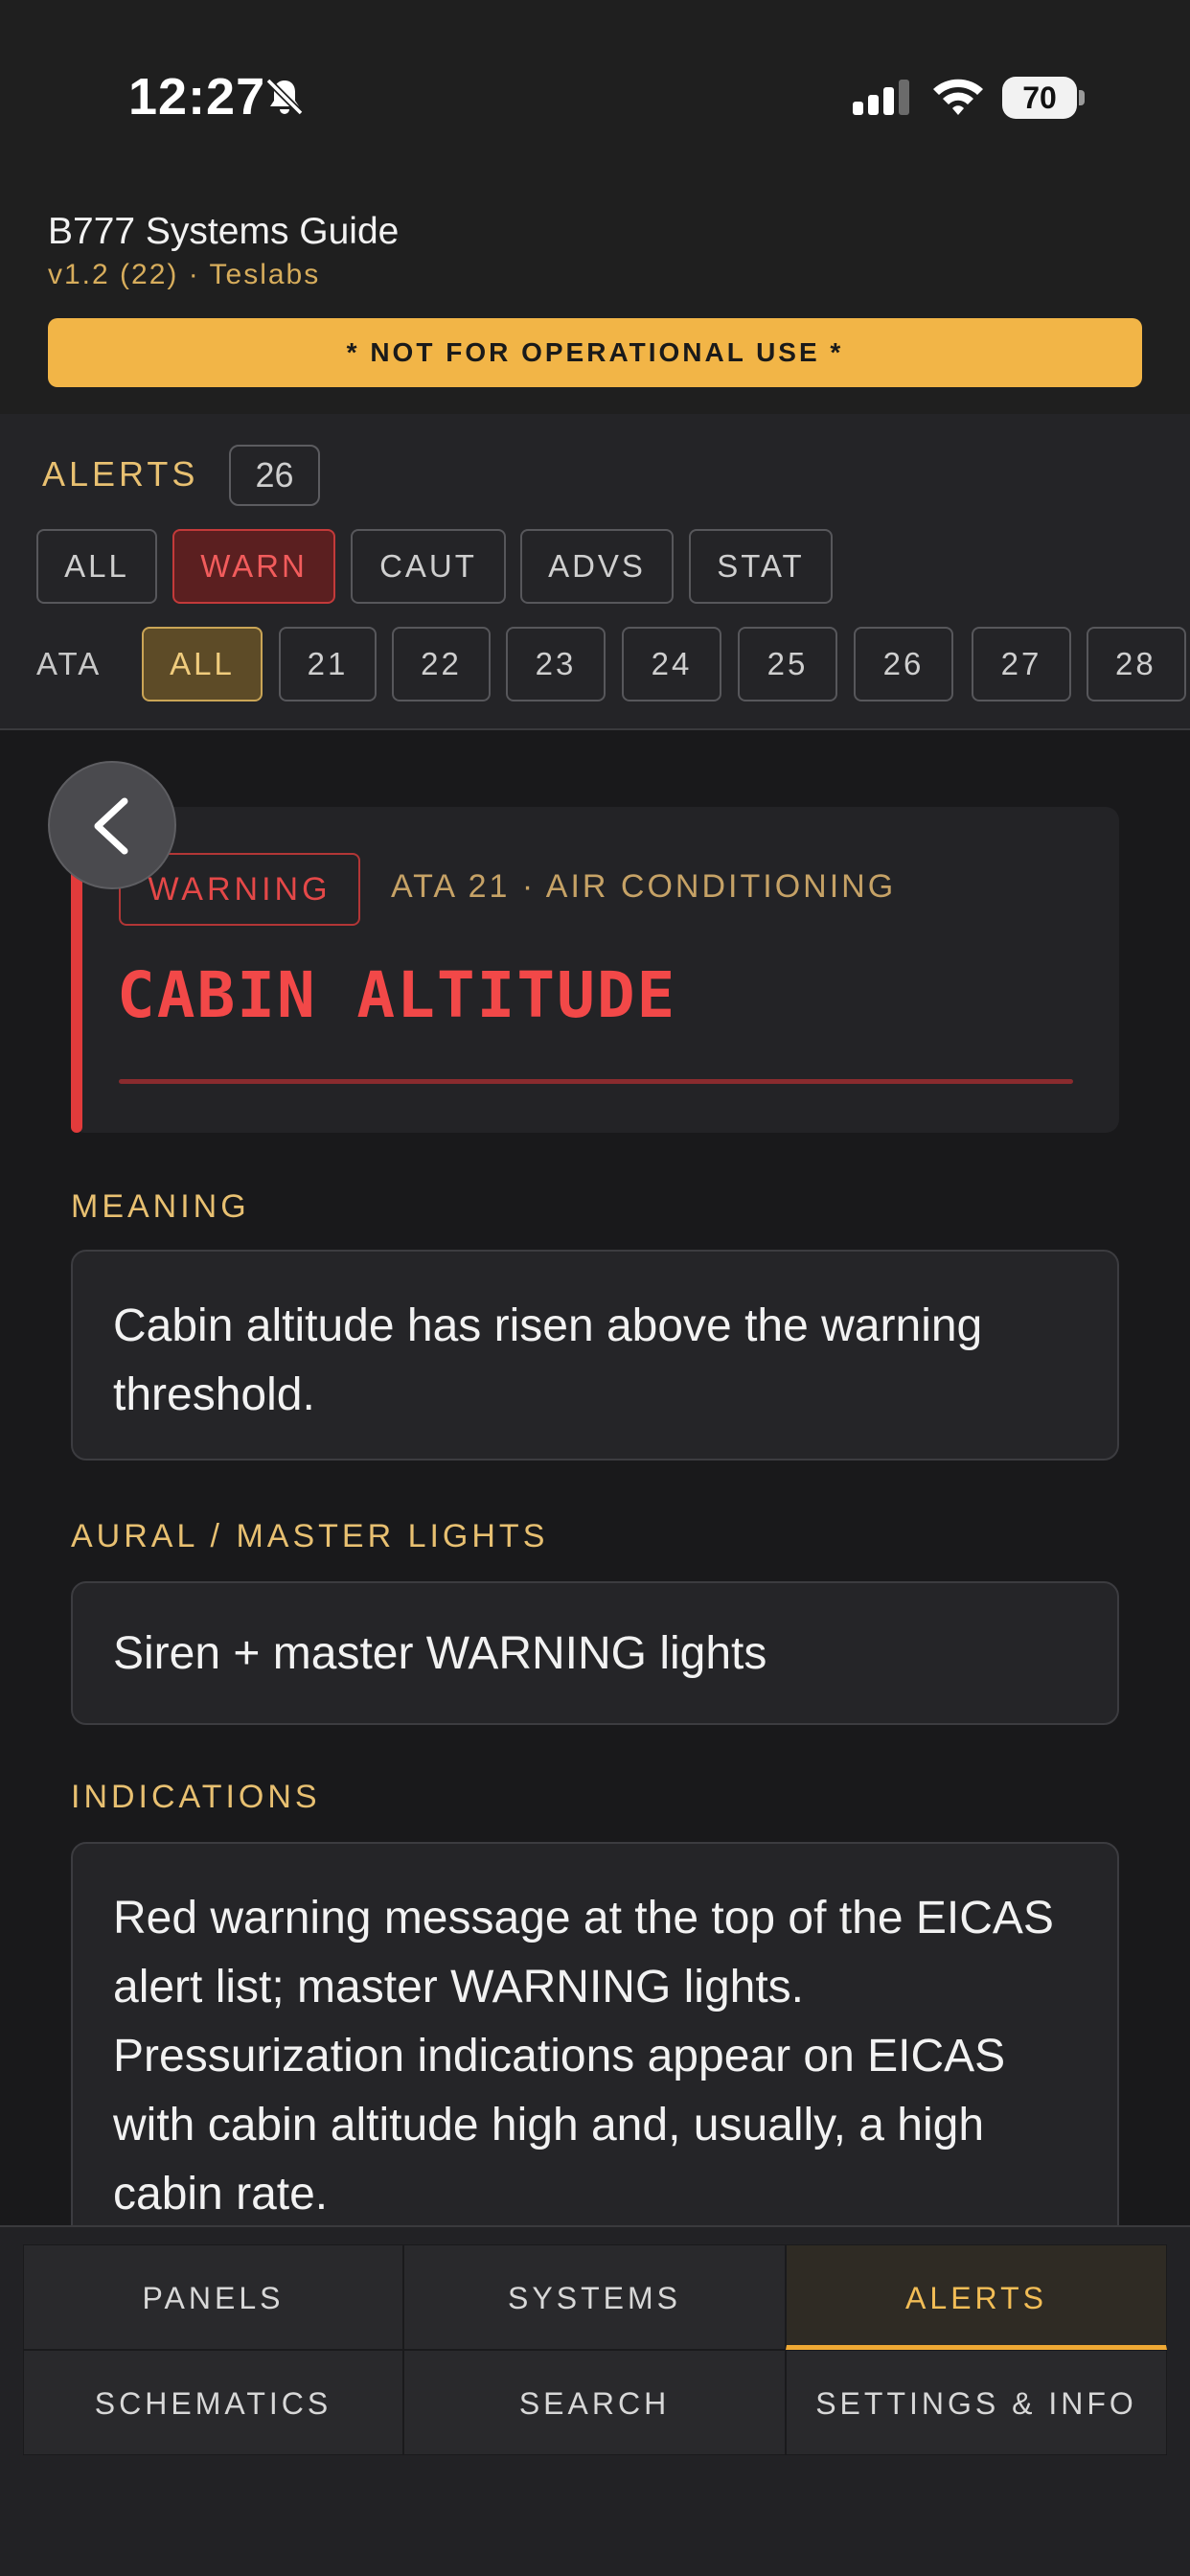 This screenshot has height=2576, width=1190. What do you see at coordinates (671, 665) in the screenshot?
I see `ata-filter-24: 24` at bounding box center [671, 665].